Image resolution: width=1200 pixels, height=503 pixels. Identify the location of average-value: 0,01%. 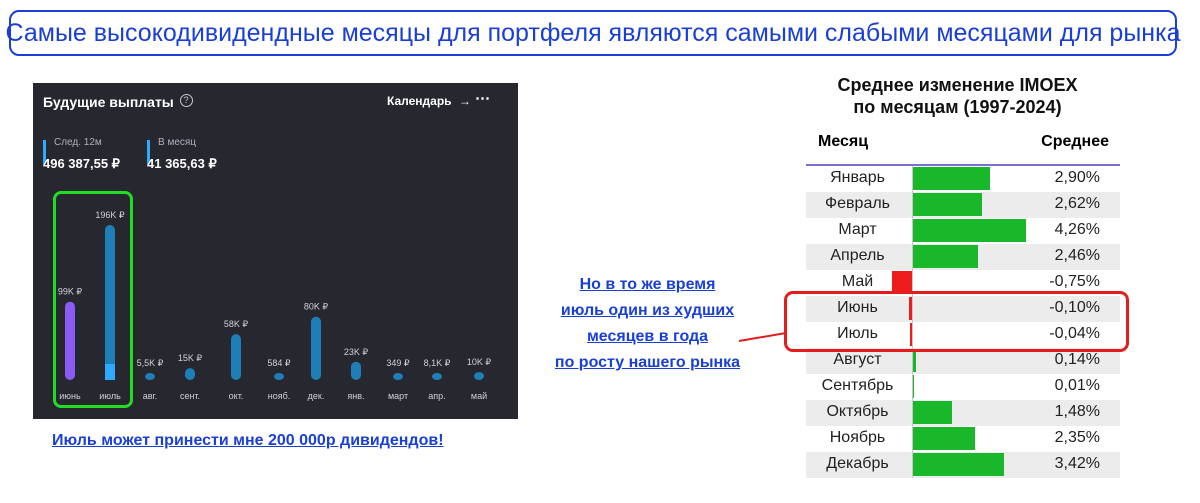
(1077, 385).